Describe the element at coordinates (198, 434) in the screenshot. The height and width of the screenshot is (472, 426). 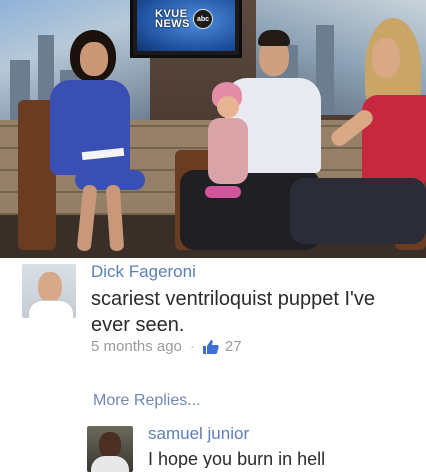
I see `reply-author: samuel junior` at that location.